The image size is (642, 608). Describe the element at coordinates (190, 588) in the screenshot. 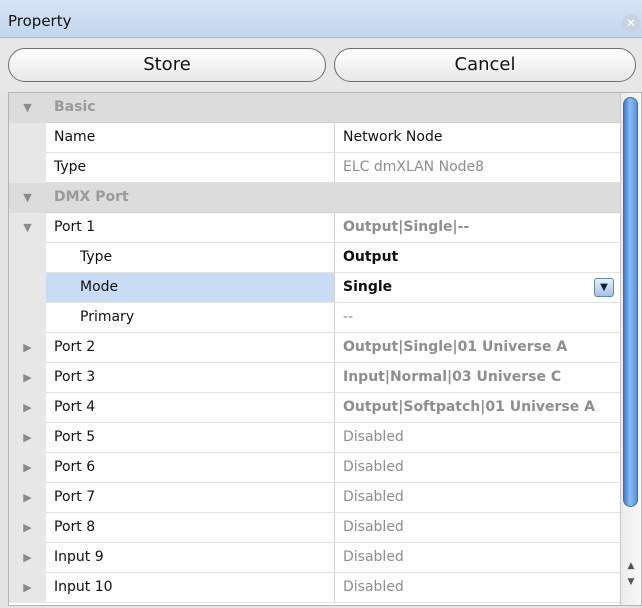

I see `property-label: Input 10` at that location.